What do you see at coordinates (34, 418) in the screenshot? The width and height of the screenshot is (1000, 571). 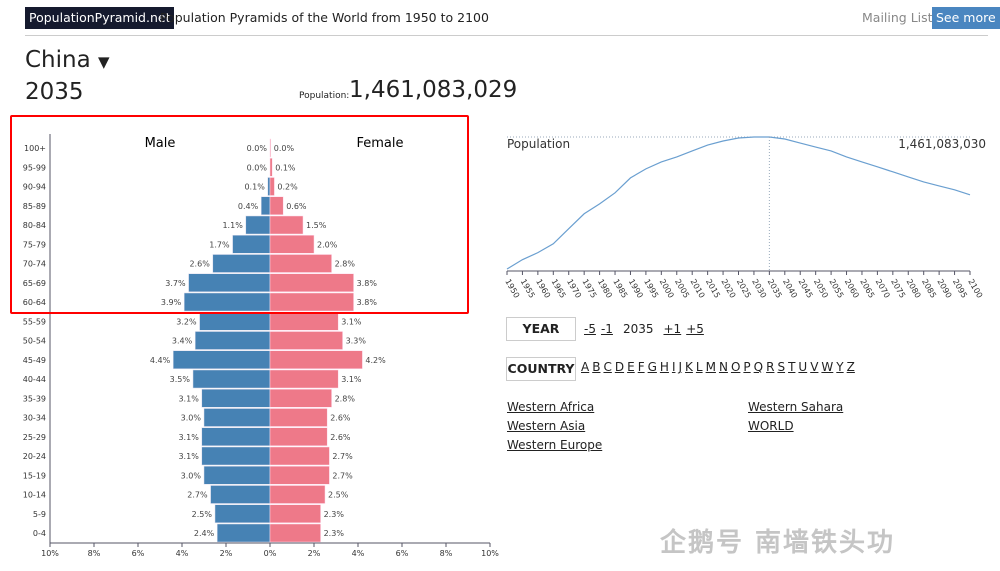 I see `age-group-label: 30-34` at bounding box center [34, 418].